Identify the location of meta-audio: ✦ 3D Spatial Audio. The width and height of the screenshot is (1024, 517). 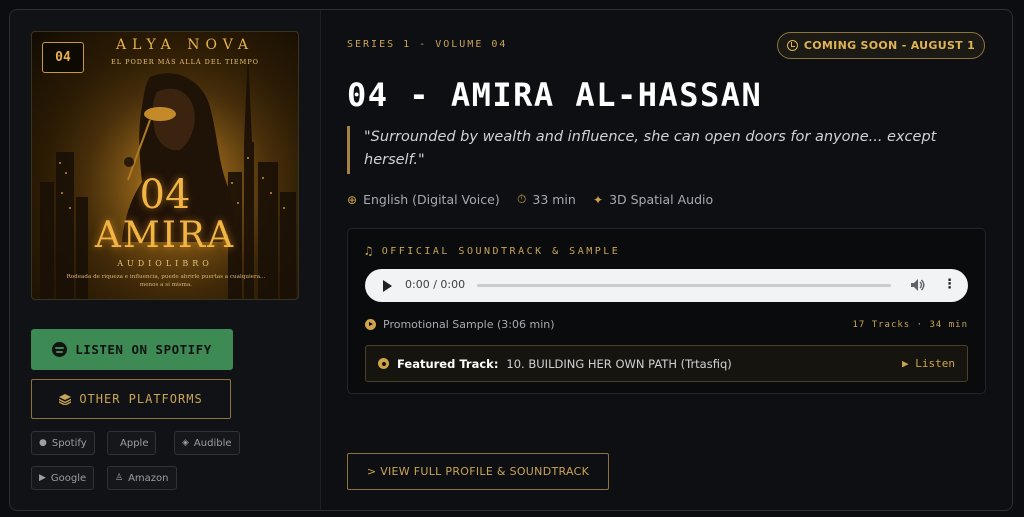
(653, 199).